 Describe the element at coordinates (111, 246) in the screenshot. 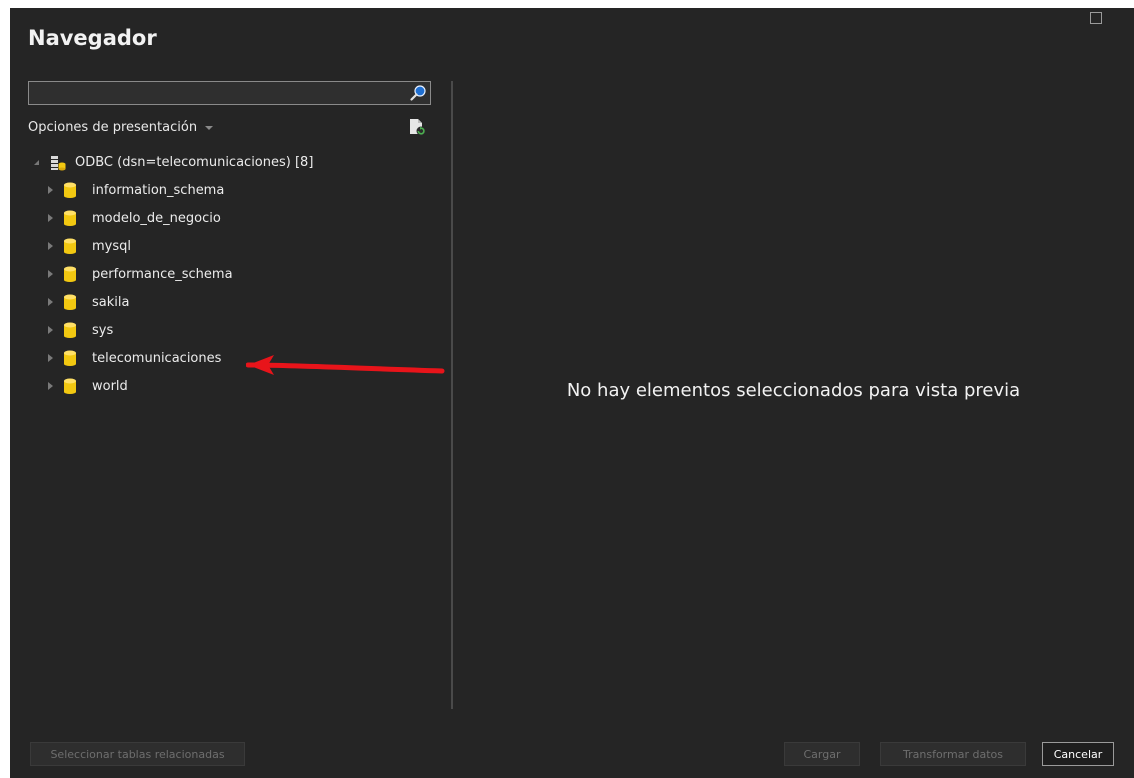

I see `tree-item-label: mysql` at that location.